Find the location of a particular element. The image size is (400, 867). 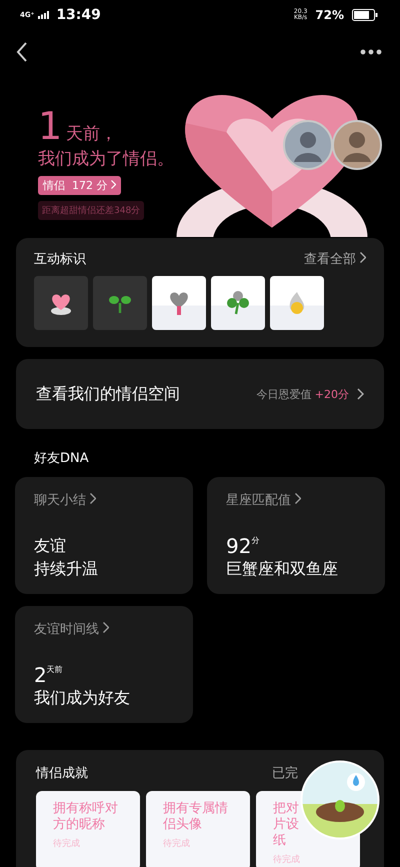

signal-icon is located at coordinates (44, 15).